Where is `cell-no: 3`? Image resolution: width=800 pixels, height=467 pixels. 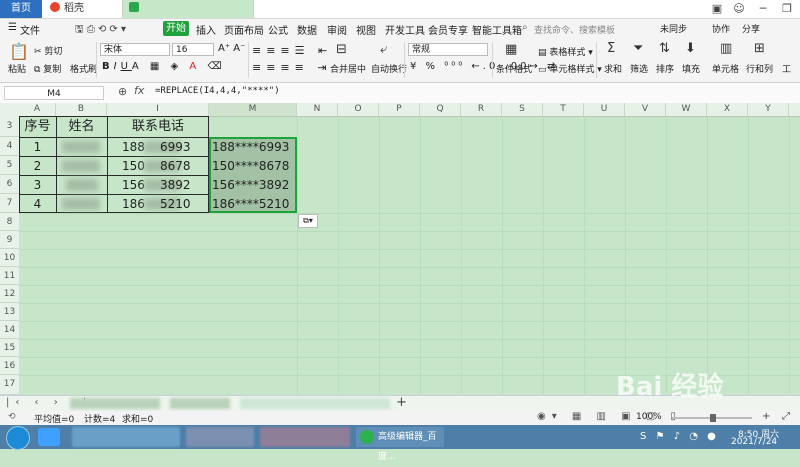 cell-no: 3 is located at coordinates (37, 185).